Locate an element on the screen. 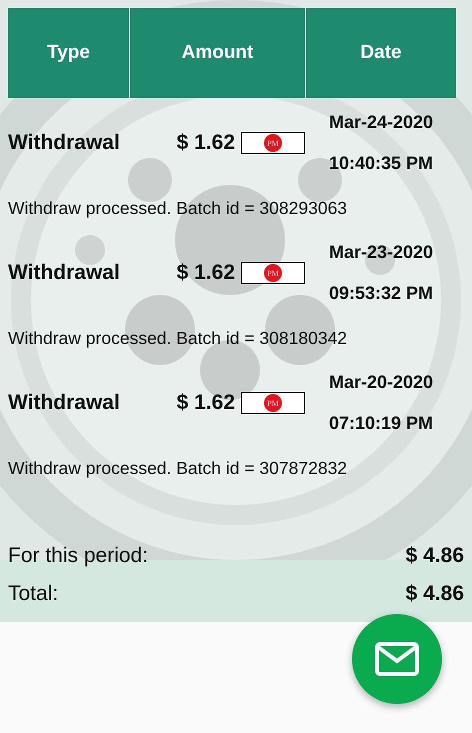 The height and width of the screenshot is (733, 472). transaction-note: Withdraw processed. Batch id = 308293063 is located at coordinates (178, 208).